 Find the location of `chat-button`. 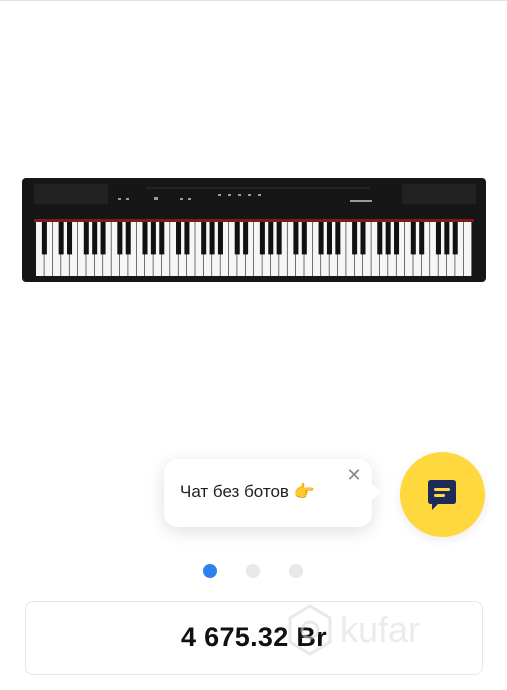

chat-button is located at coordinates (442, 494).